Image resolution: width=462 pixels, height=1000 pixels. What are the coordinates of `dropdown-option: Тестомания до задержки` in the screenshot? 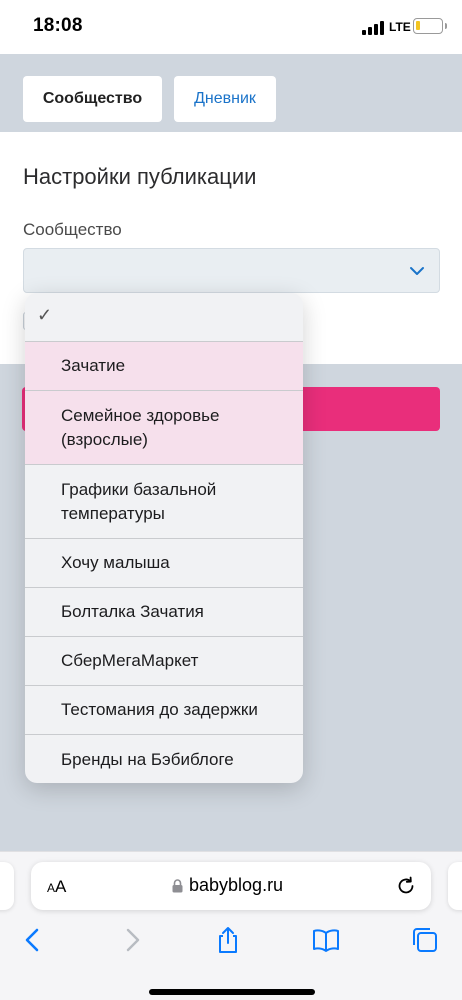 It's located at (164, 710).